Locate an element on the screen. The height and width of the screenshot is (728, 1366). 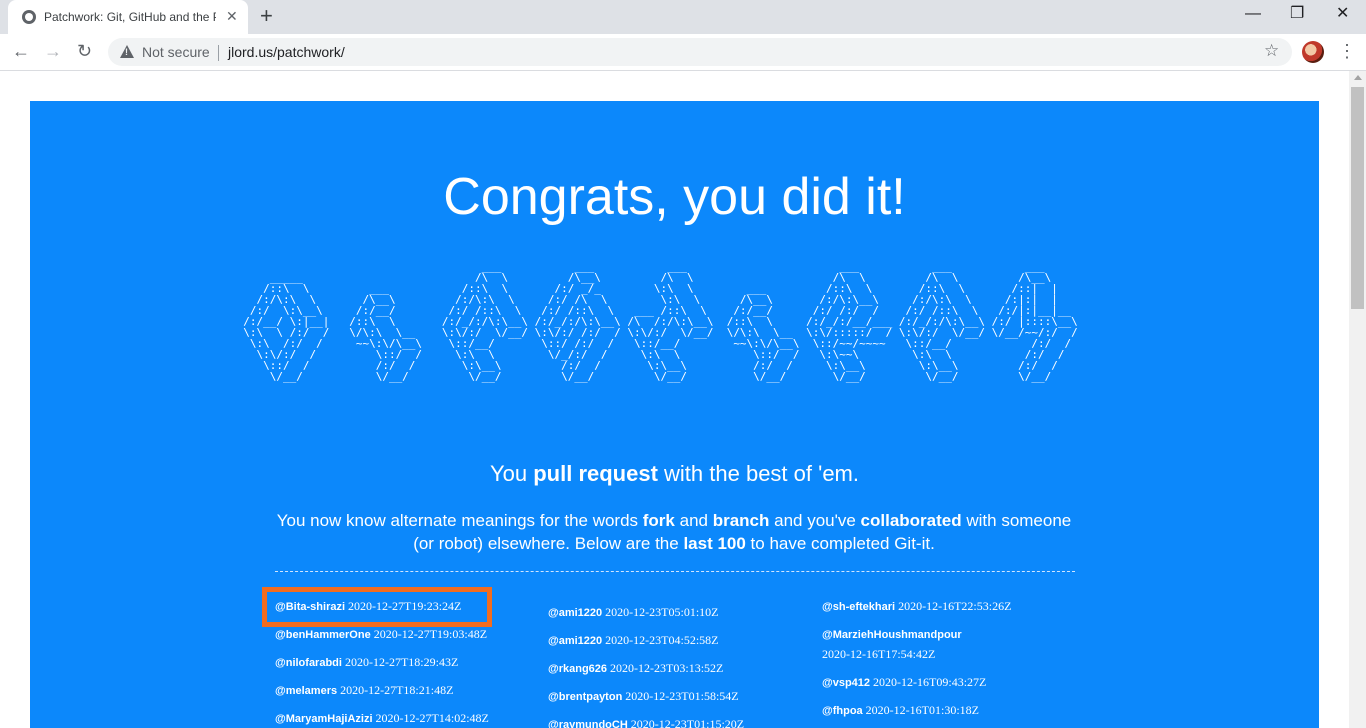
scrollbar-thumb is located at coordinates (1357, 198).